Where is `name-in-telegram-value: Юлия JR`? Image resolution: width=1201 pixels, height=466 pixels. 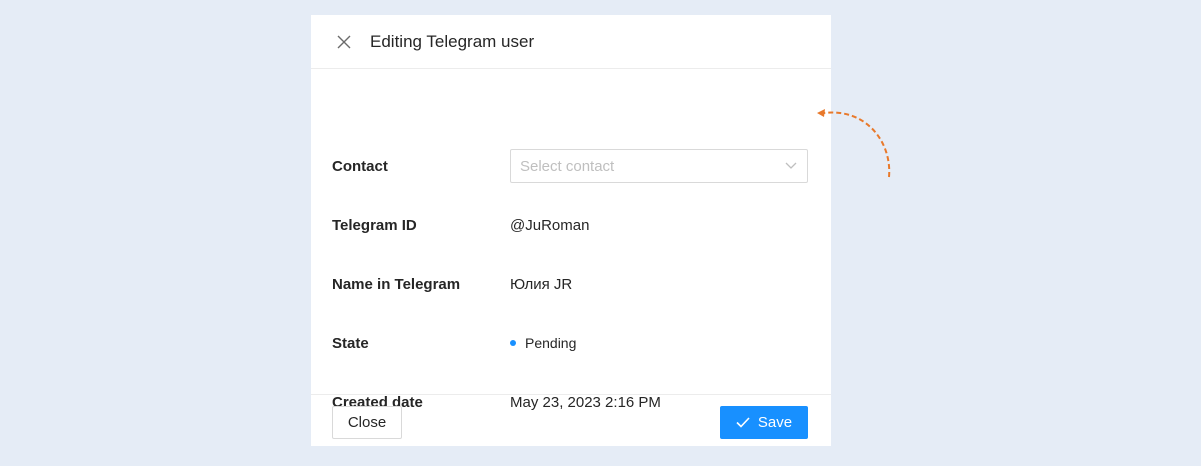 name-in-telegram-value: Юлия JR is located at coordinates (541, 284).